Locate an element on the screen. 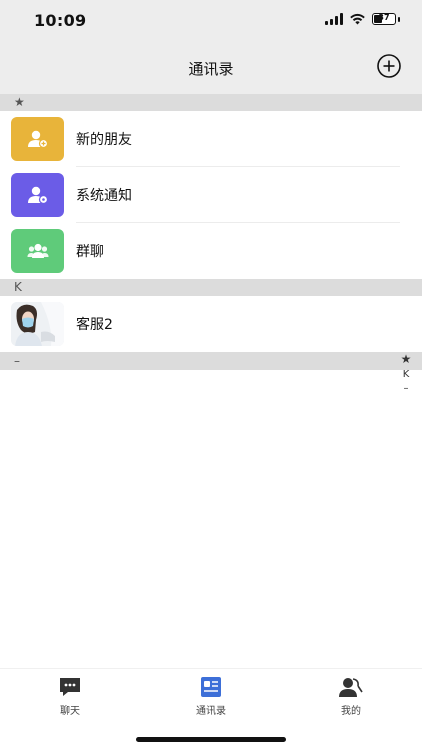  contact-photo-icon is located at coordinates (37, 324).